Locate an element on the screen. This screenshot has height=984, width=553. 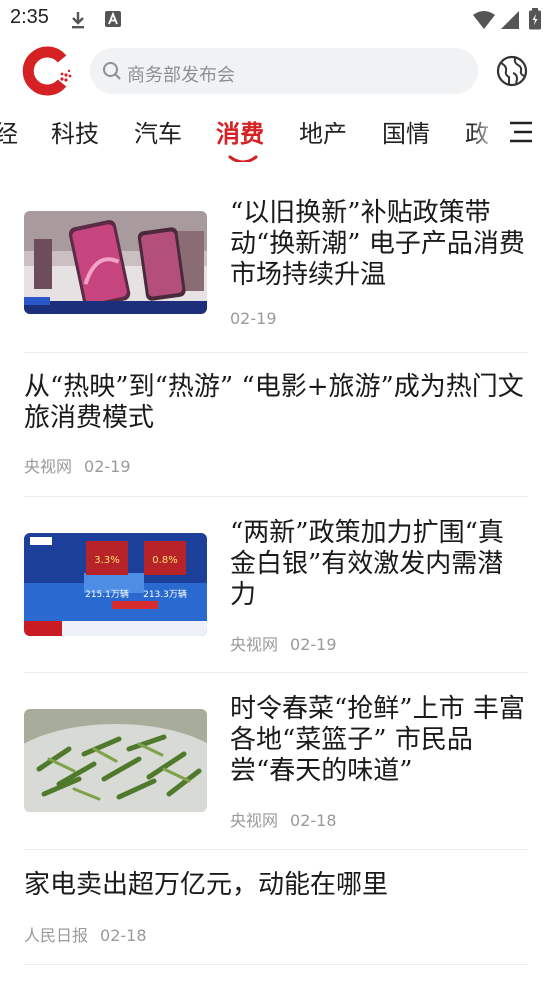
news-item: 从“热映”到“热游” “电影+旅游”成为热门文旅消费模式 央视网 02-19 is located at coordinates (276, 424).